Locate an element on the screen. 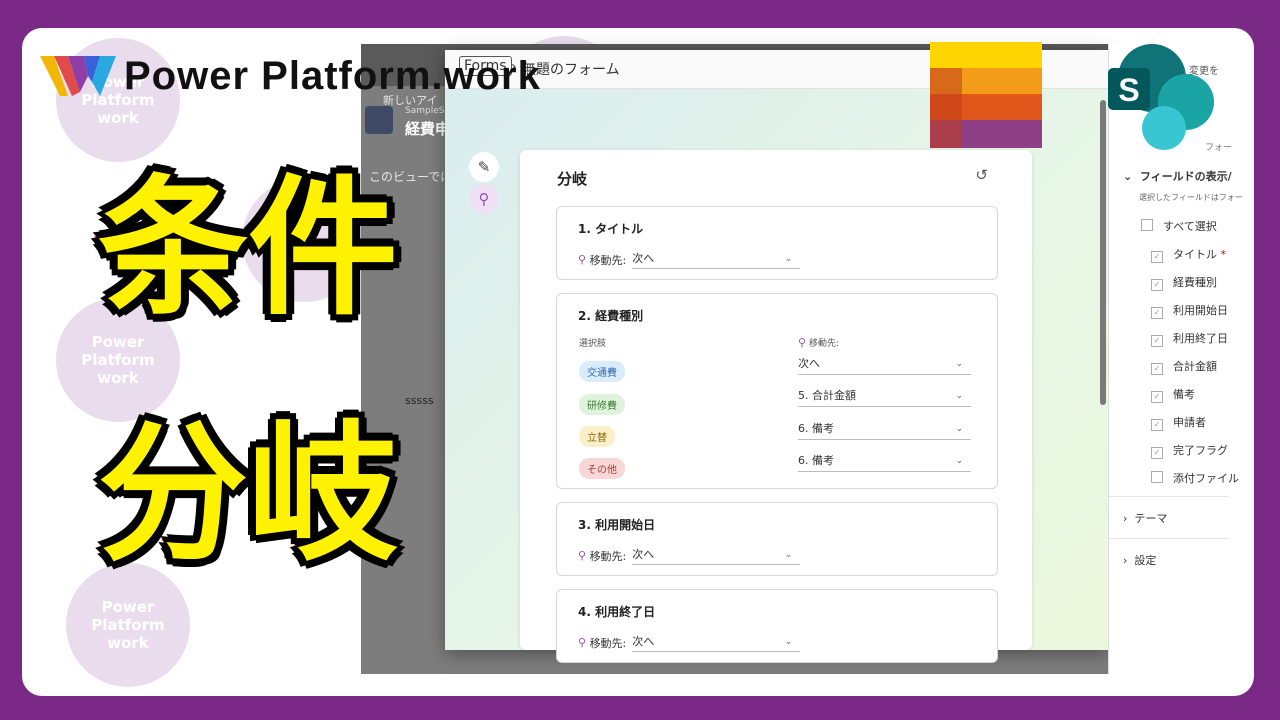 This screenshot has height=720, width=1280. question-card: 3. 利用開始日 ⚲ 移動先: 次へ ⌄ is located at coordinates (777, 539).